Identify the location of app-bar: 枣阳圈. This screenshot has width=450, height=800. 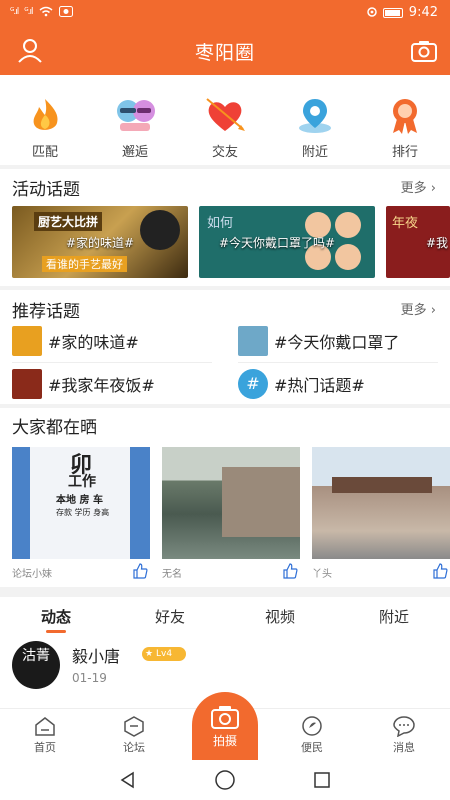
(225, 50).